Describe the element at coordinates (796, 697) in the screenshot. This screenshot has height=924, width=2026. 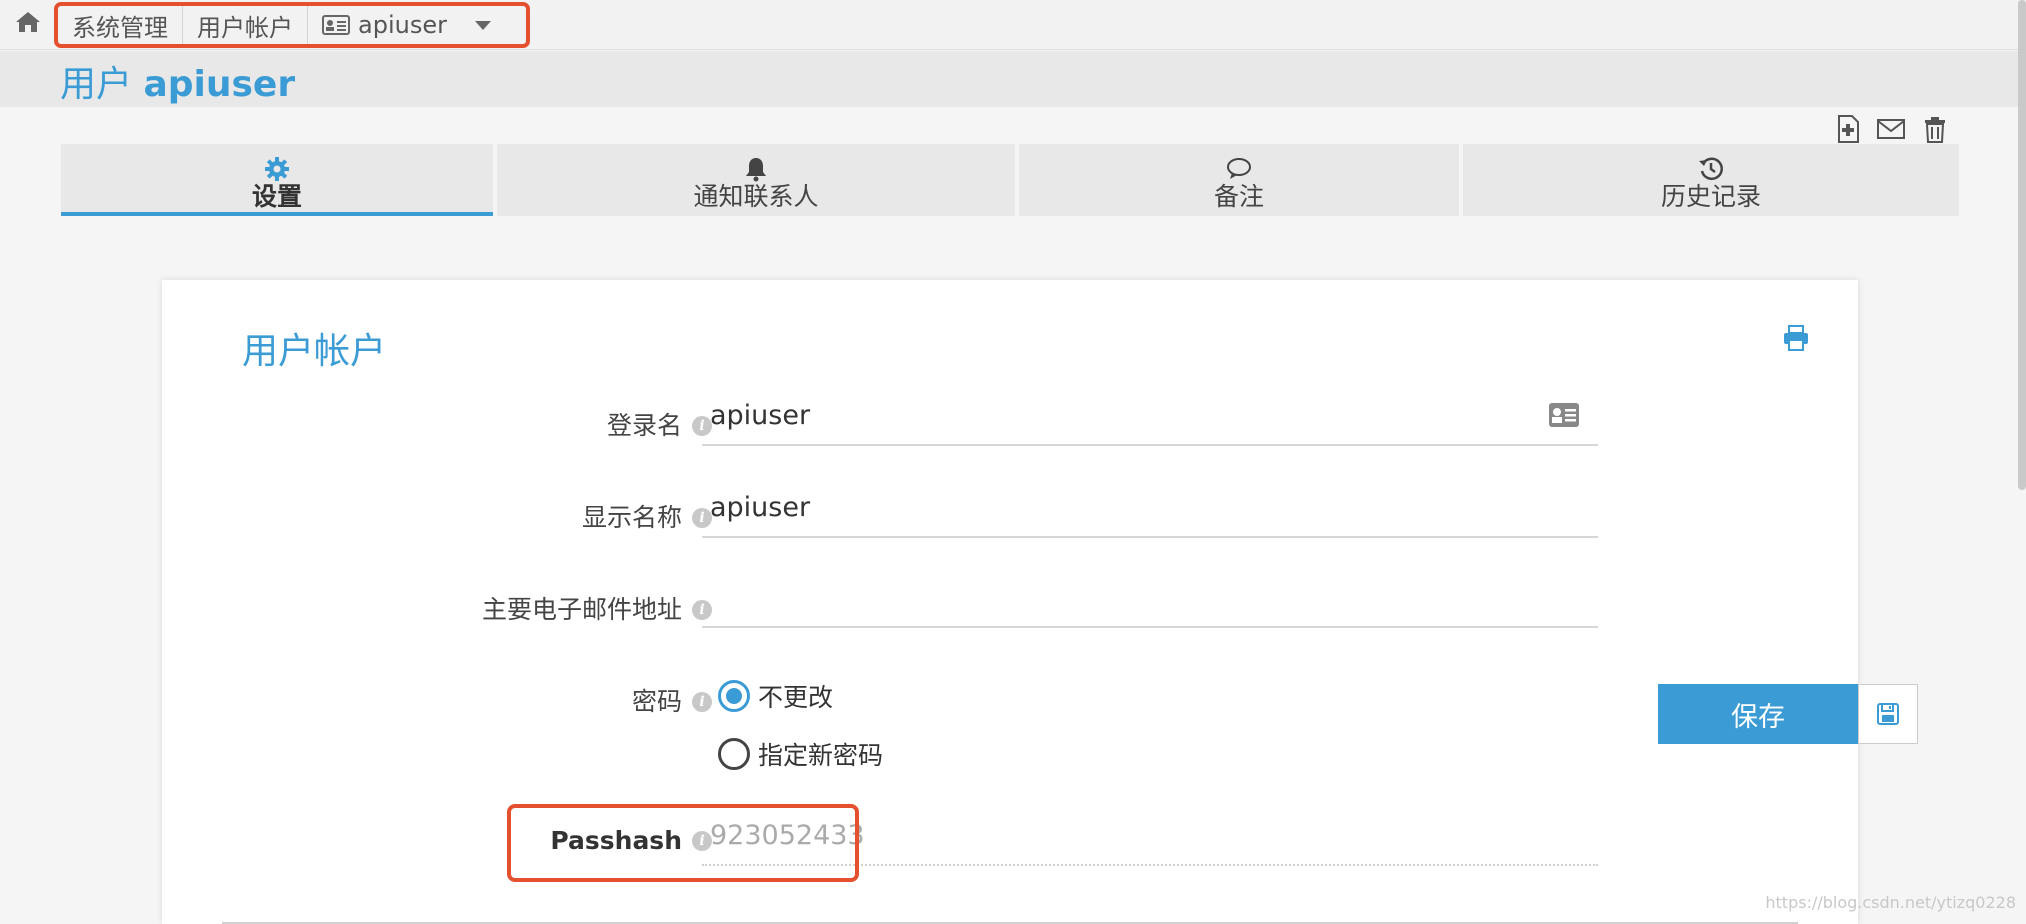
I see `password-option-keep-label: 不更改` at that location.